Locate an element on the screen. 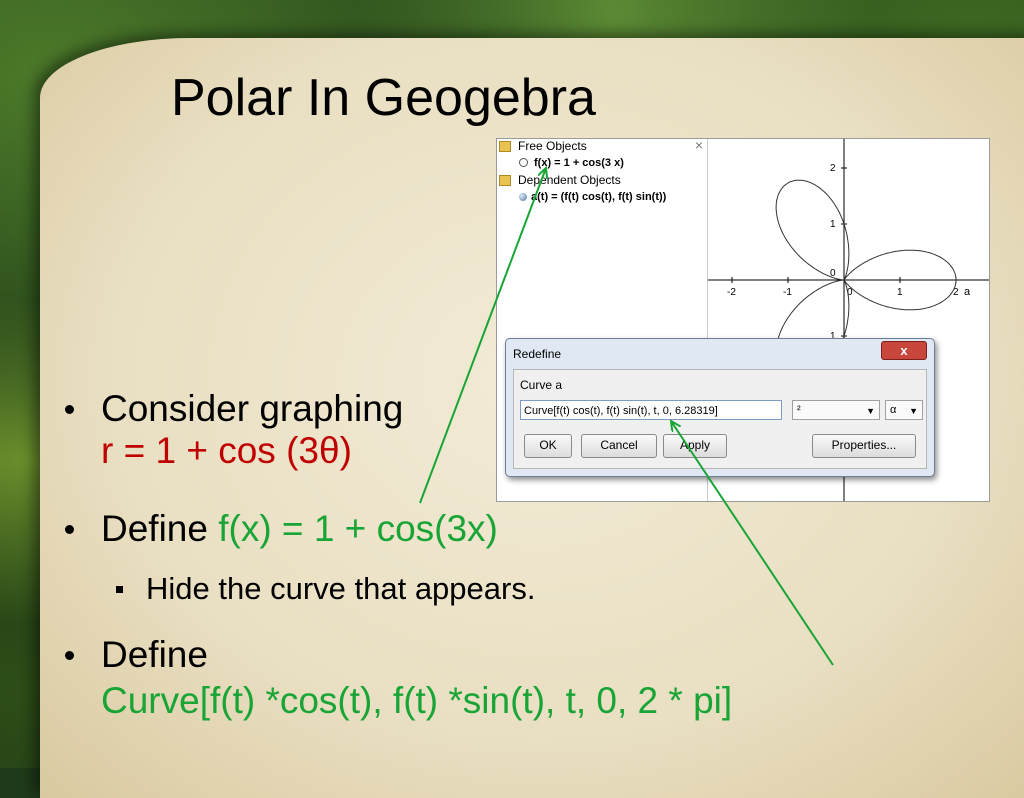  close-button: x is located at coordinates (904, 350).